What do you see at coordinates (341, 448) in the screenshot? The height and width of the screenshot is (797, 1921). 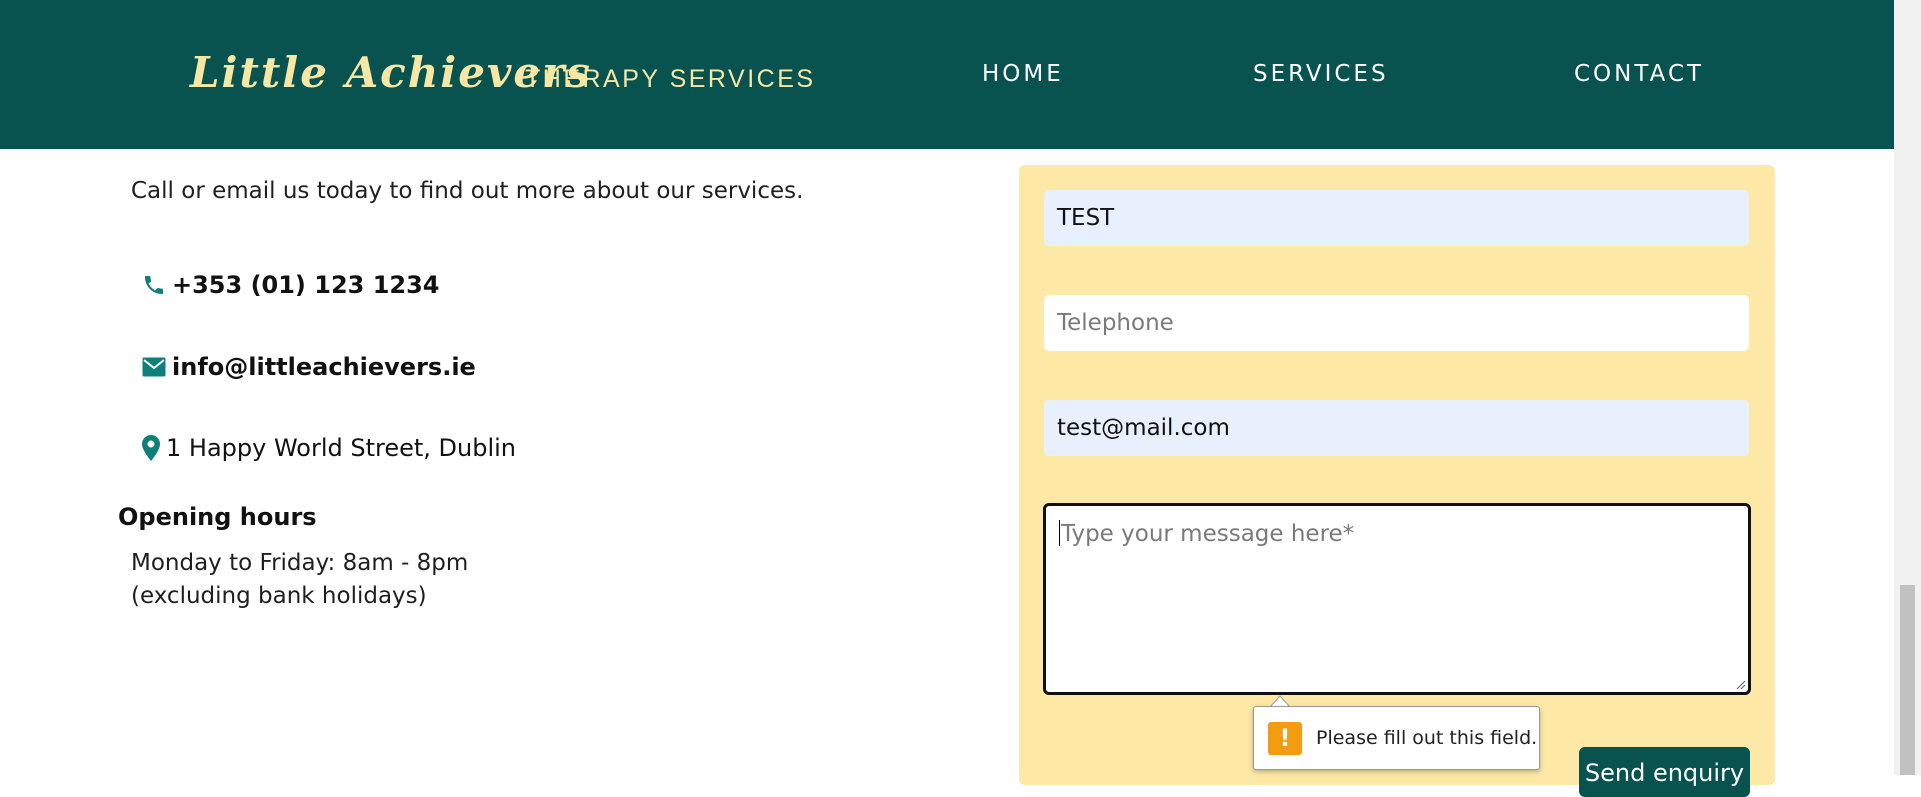 I see `address-text: 1 Happy World Street, Dublin` at bounding box center [341, 448].